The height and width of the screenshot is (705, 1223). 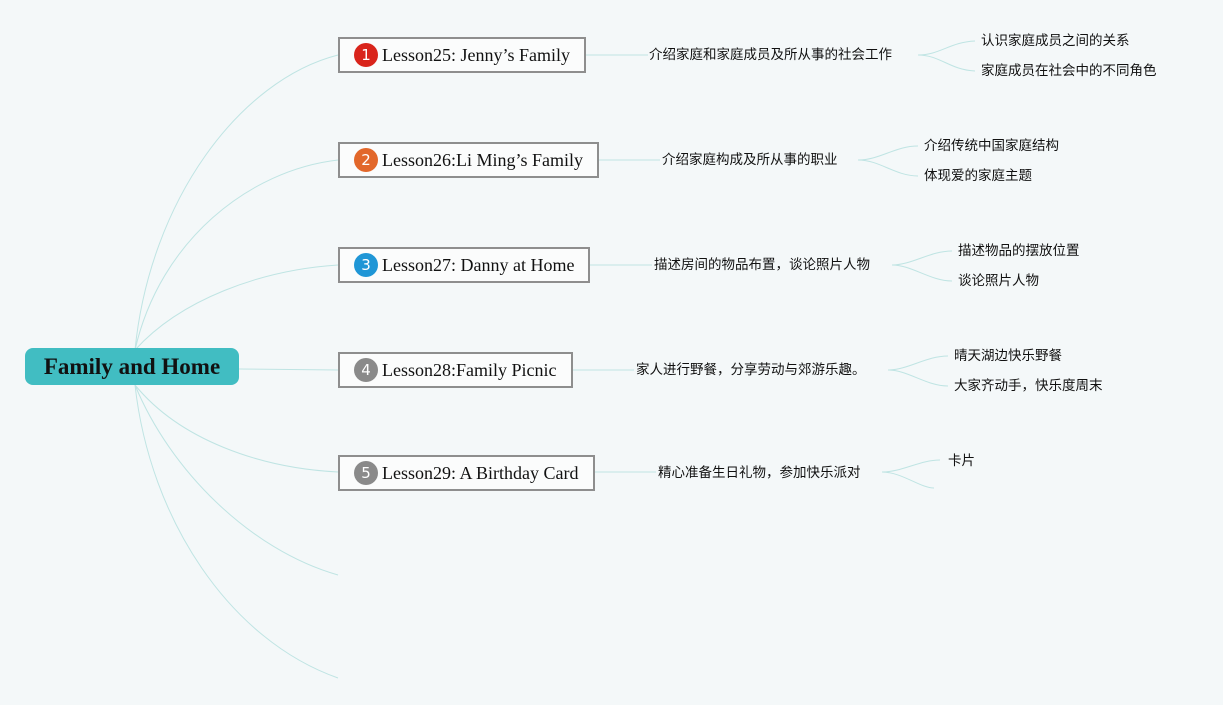 I want to click on number-badge-1: 1, so click(x=366, y=55).